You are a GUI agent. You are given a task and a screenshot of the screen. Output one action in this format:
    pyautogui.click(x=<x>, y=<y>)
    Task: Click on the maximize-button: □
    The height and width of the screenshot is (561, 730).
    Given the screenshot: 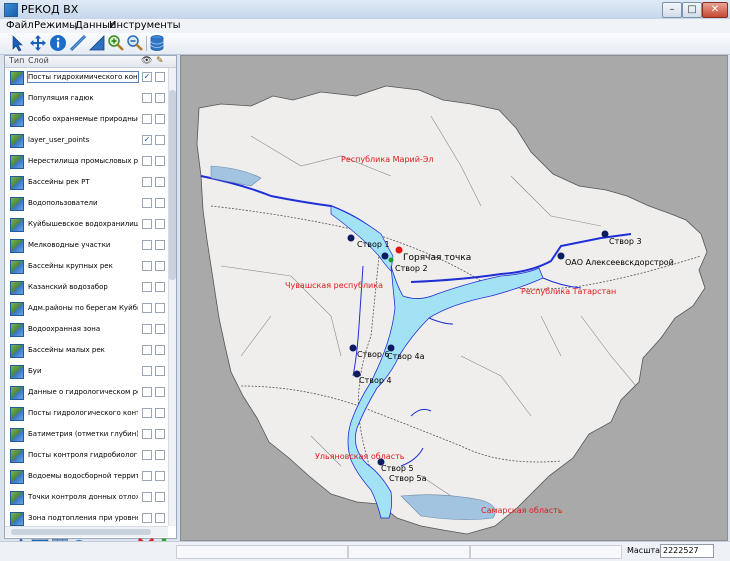 What is the action you would take?
    pyautogui.click(x=692, y=10)
    